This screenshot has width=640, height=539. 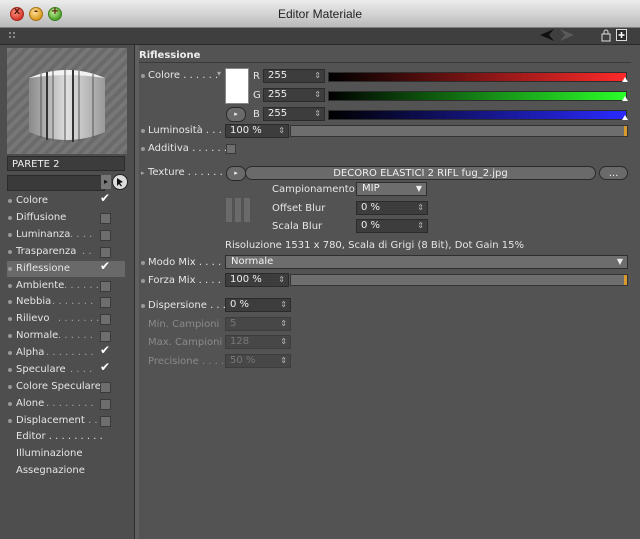 I want to click on modo-mix-keyframe-dot, so click(x=143, y=263).